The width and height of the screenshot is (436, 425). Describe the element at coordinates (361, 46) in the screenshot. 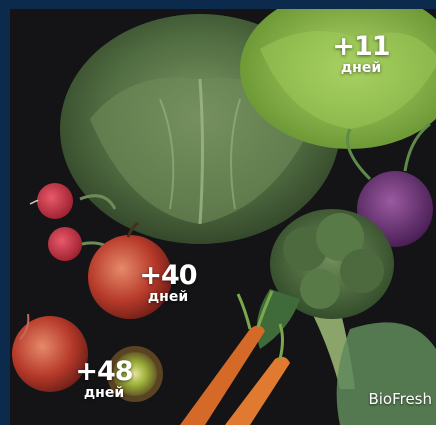

I see `badge-value: +11` at that location.